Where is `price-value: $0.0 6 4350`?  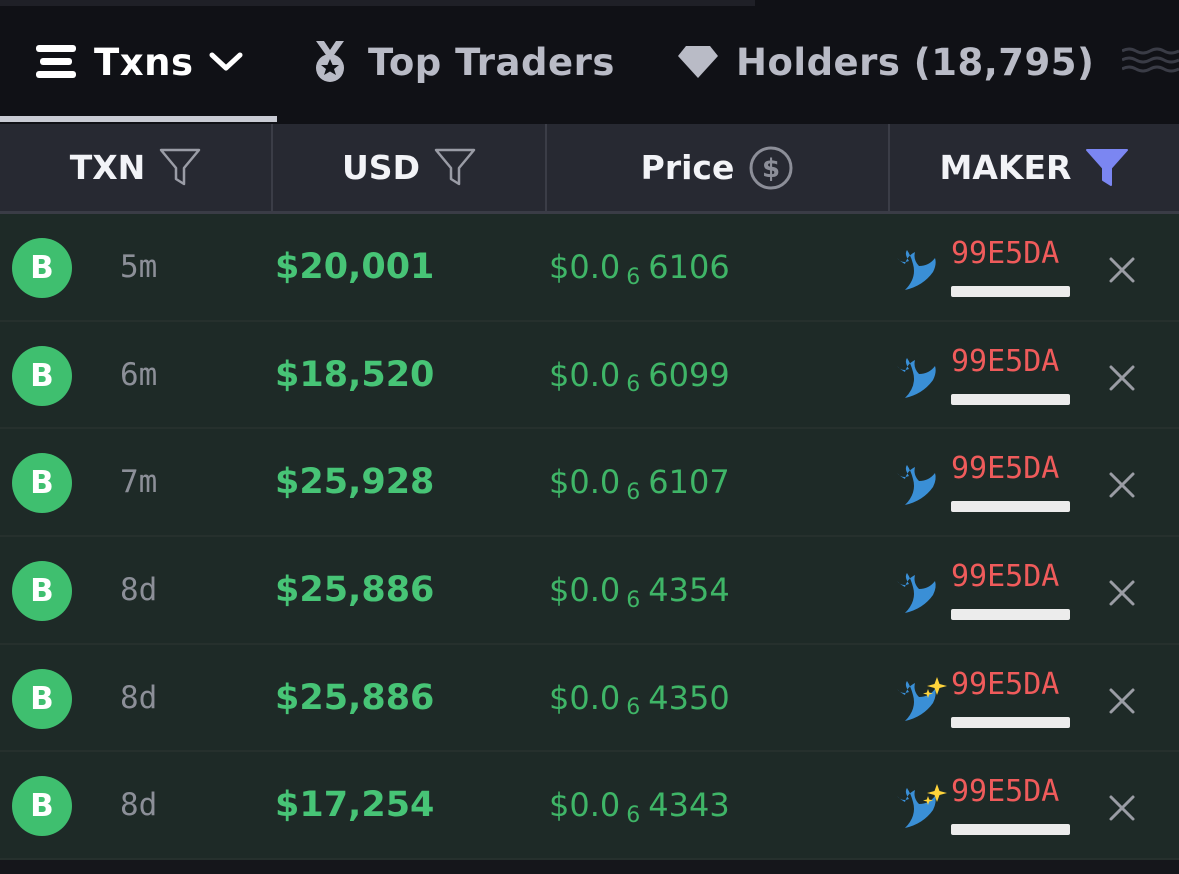
price-value: $0.0 6 4350 is located at coordinates (639, 698).